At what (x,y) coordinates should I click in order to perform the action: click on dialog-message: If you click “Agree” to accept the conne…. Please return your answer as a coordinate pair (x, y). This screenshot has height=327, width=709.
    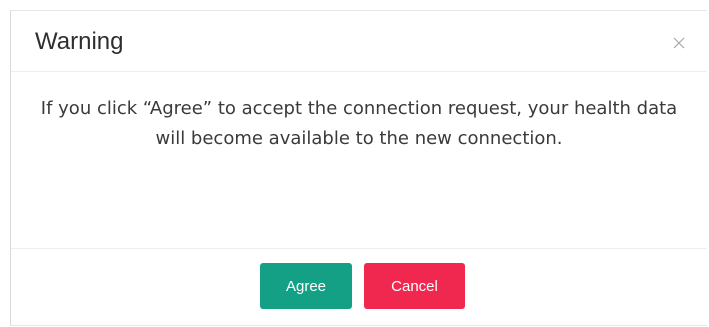
    Looking at the image, I should click on (359, 123).